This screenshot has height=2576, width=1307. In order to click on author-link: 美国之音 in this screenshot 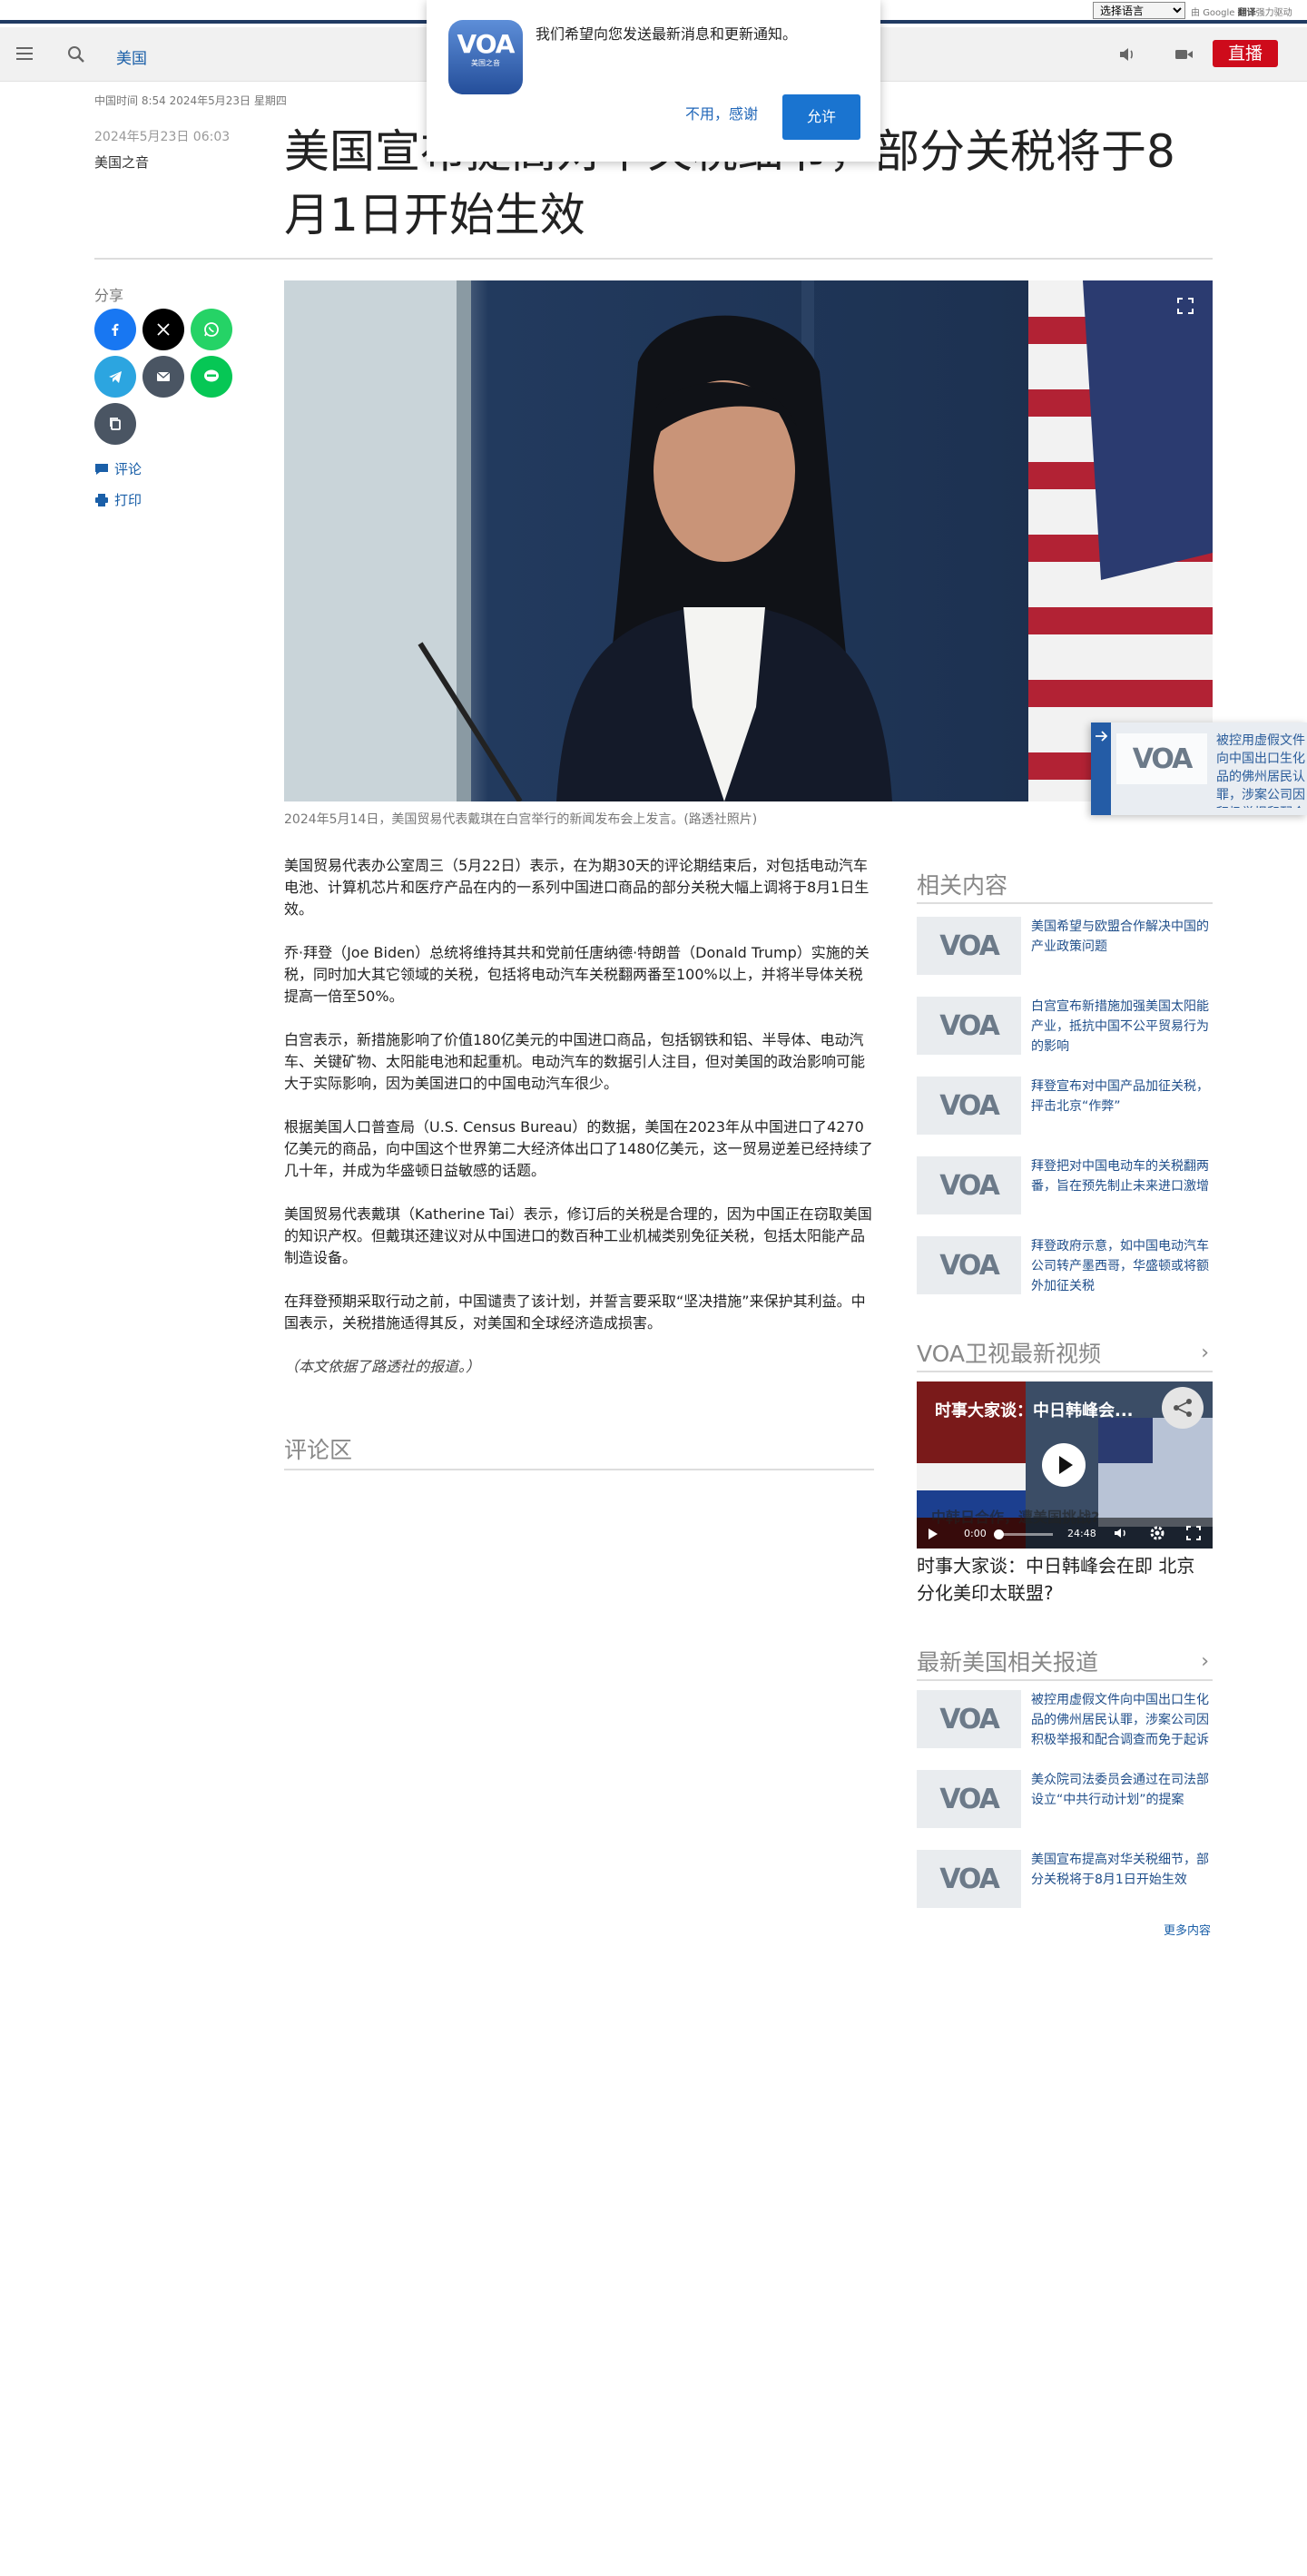, I will do `click(121, 162)`.